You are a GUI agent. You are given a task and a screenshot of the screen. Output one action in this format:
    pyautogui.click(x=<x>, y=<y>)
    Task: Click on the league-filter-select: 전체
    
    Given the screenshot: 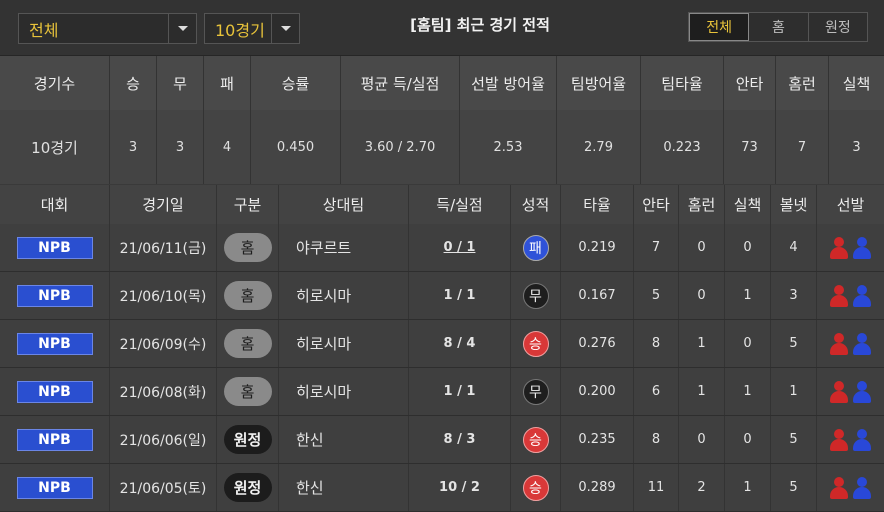 What is the action you would take?
    pyautogui.click(x=107, y=28)
    